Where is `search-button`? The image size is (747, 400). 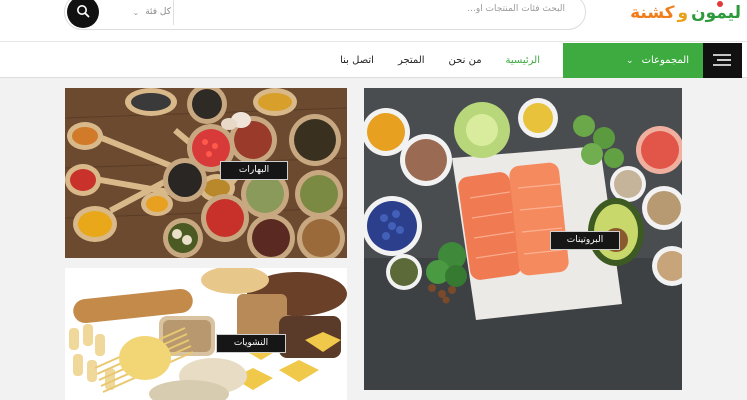 search-button is located at coordinates (83, 14).